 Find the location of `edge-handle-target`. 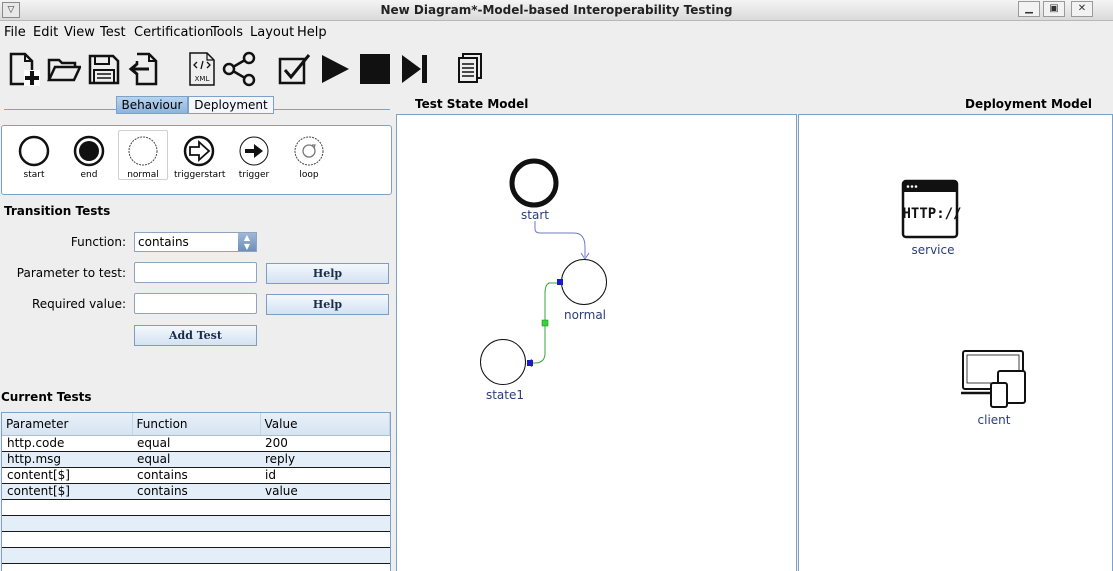

edge-handle-target is located at coordinates (530, 363).